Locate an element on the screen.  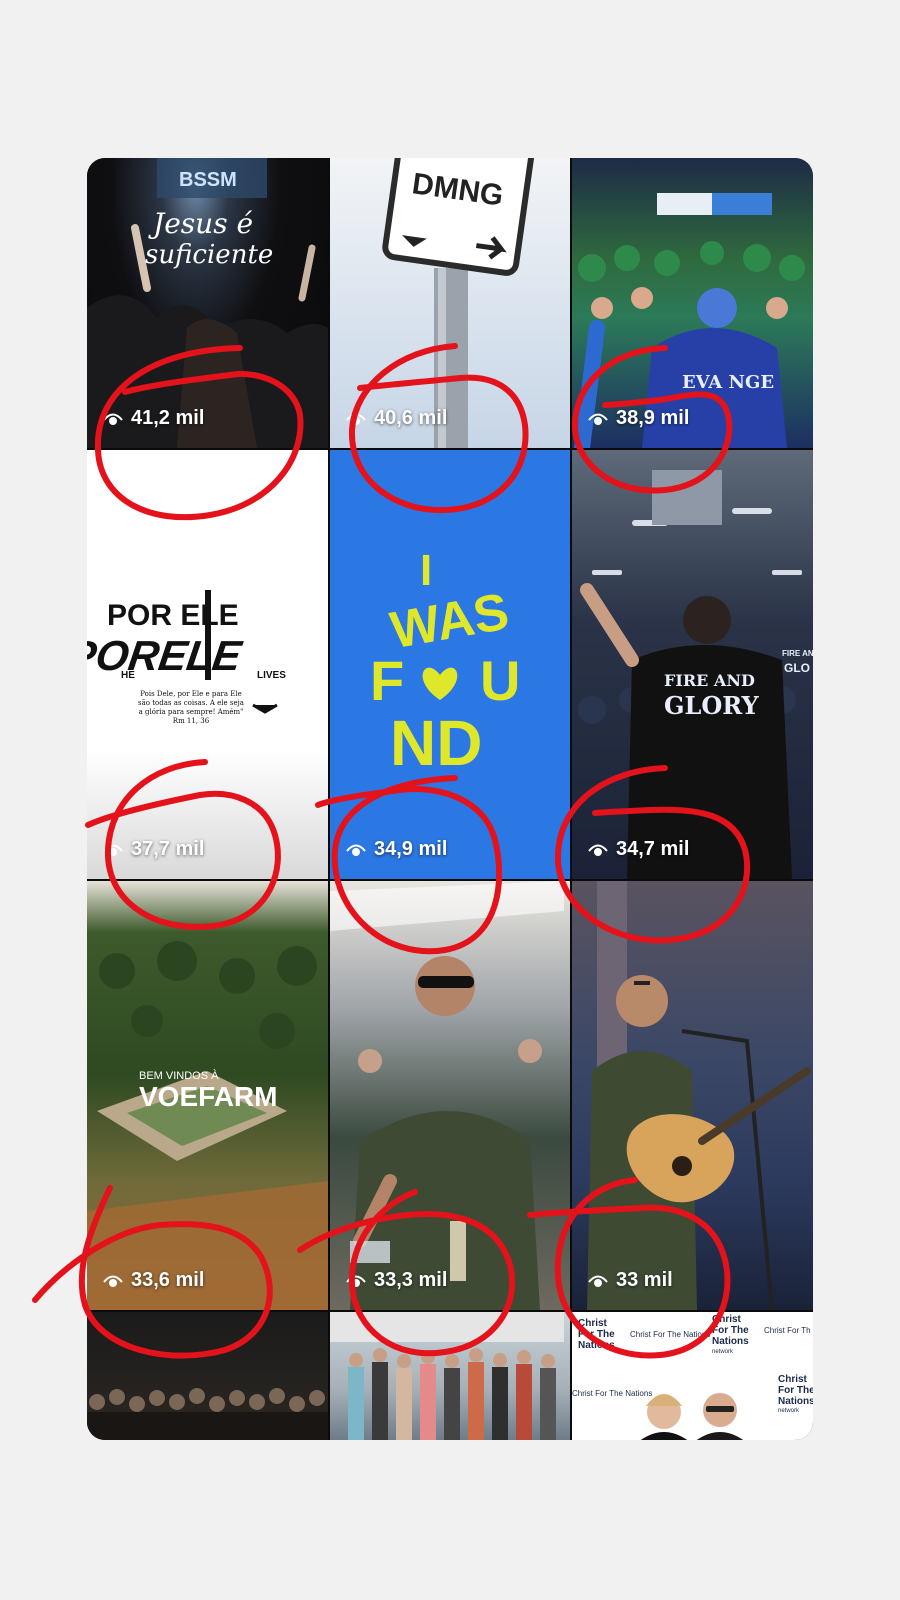
view-count: 33 mil is located at coordinates (630, 1280).